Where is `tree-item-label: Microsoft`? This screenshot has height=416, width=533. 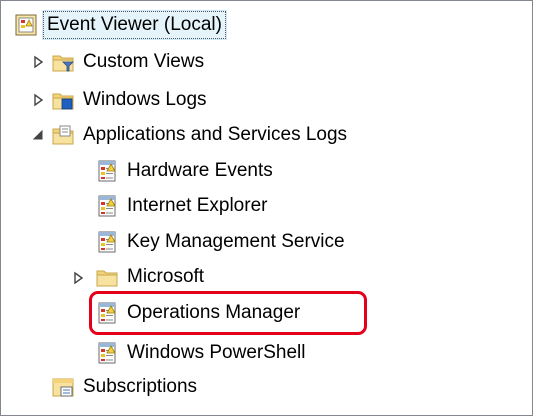 tree-item-label: Microsoft is located at coordinates (166, 276).